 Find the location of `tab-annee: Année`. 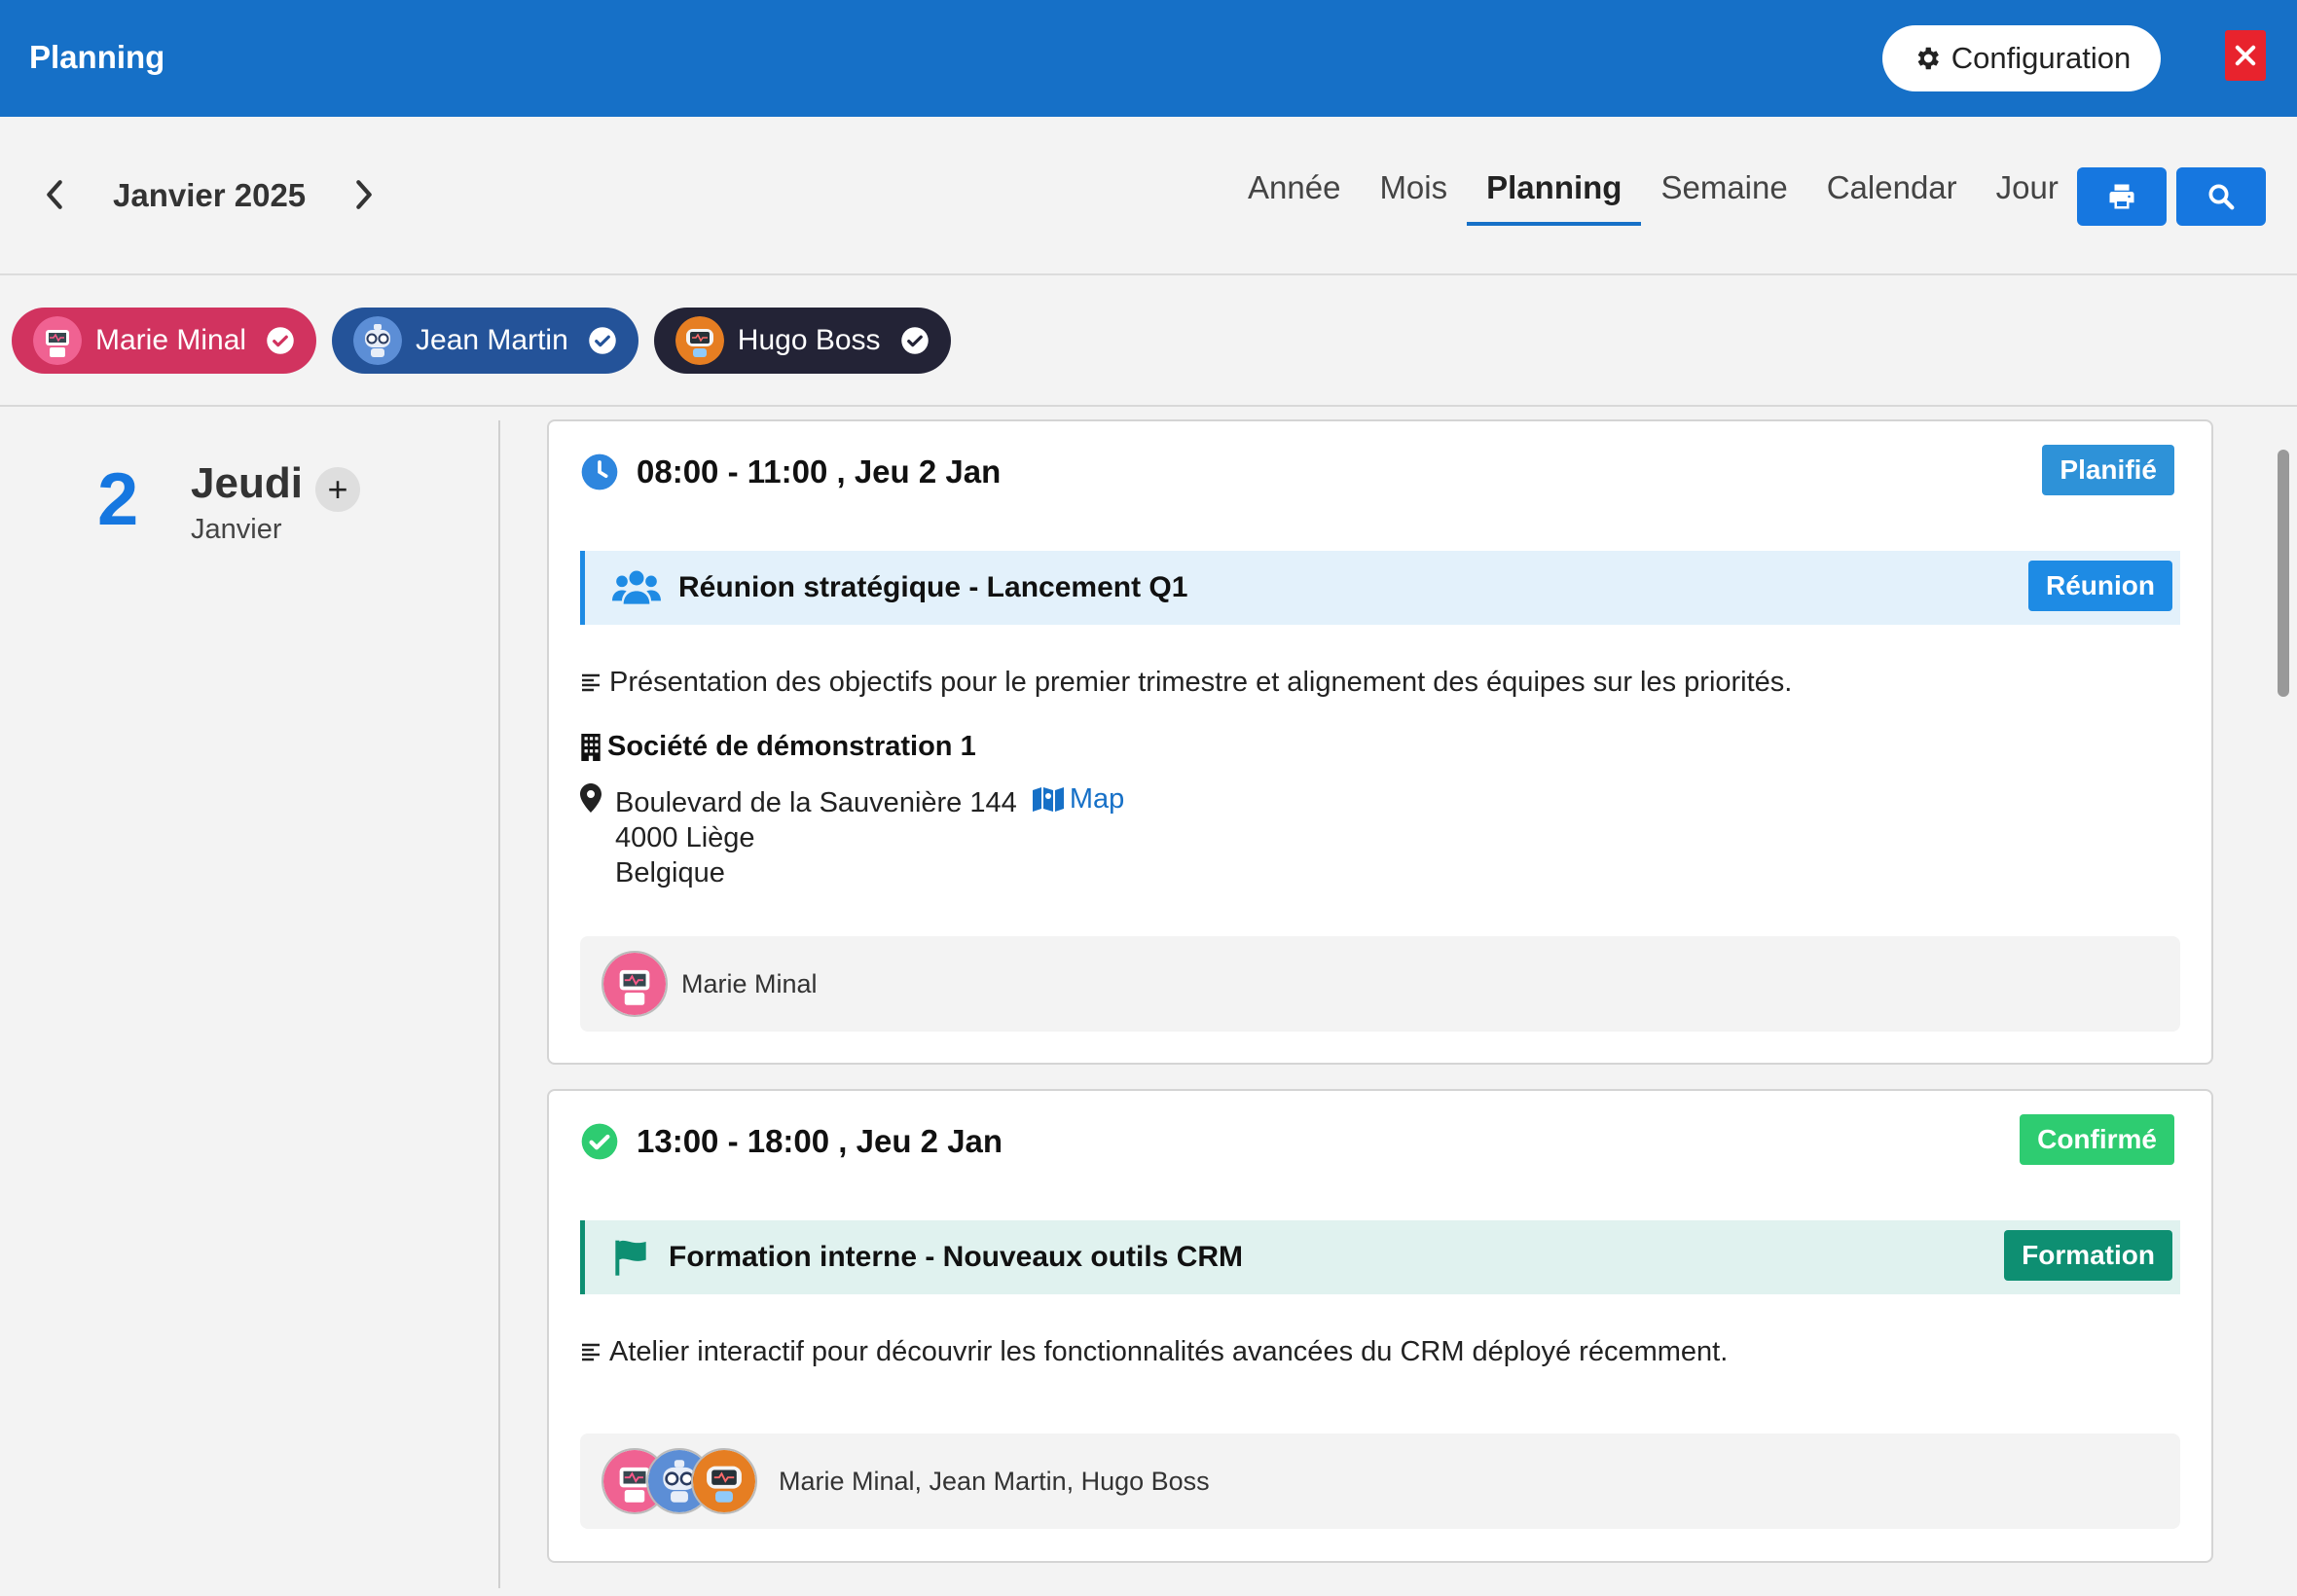

tab-annee: Année is located at coordinates (1294, 196).